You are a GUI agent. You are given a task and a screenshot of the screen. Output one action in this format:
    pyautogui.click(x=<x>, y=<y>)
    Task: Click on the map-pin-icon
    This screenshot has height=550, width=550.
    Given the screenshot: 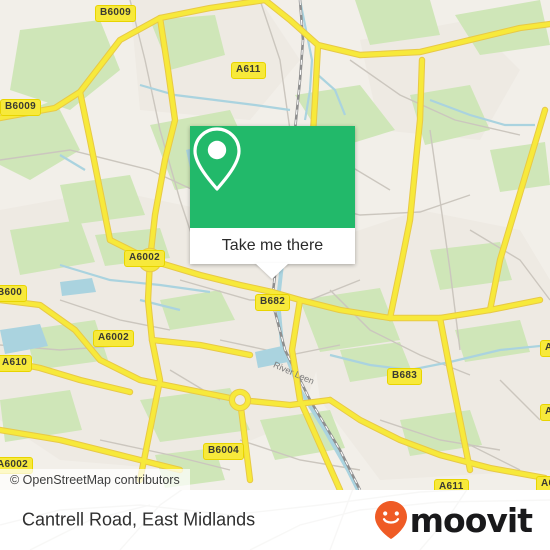 What is the action you would take?
    pyautogui.click(x=217, y=159)
    